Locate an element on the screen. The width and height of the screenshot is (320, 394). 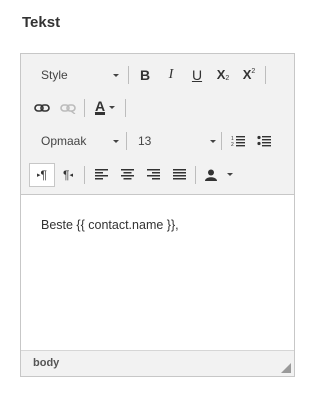
toolbar-row-3: Opmaak 13 1 2 is located at coordinates (153, 140).